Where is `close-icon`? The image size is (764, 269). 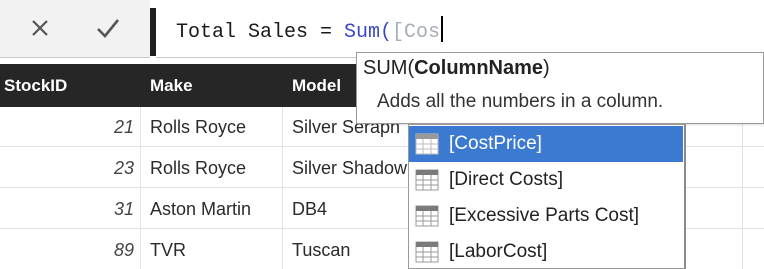 close-icon is located at coordinates (40, 28).